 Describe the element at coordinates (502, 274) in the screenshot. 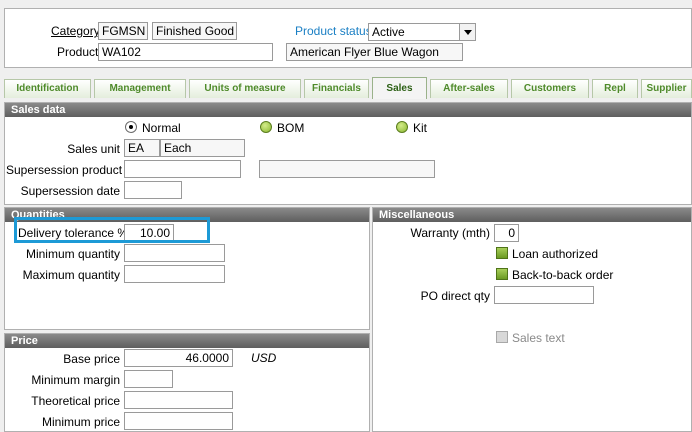

I see `back-to-back-checkbox` at that location.